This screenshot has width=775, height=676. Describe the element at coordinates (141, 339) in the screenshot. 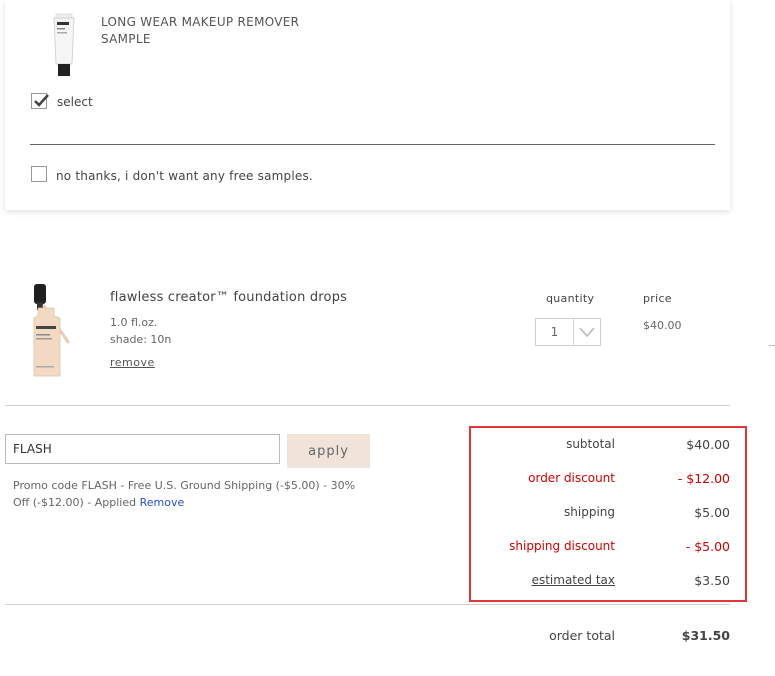

I see `product-shade: shade: 10n` at that location.